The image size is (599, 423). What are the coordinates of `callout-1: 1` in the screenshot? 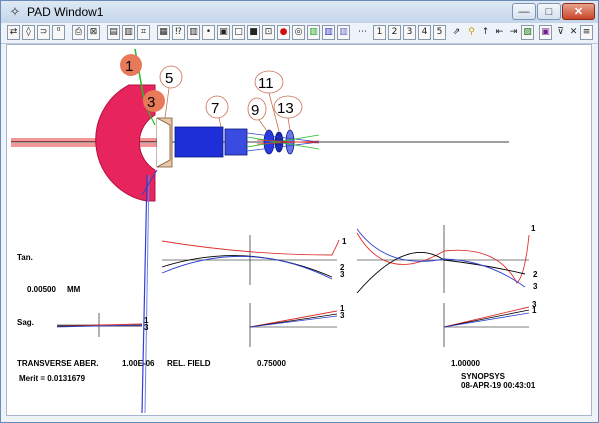 It's located at (131, 65).